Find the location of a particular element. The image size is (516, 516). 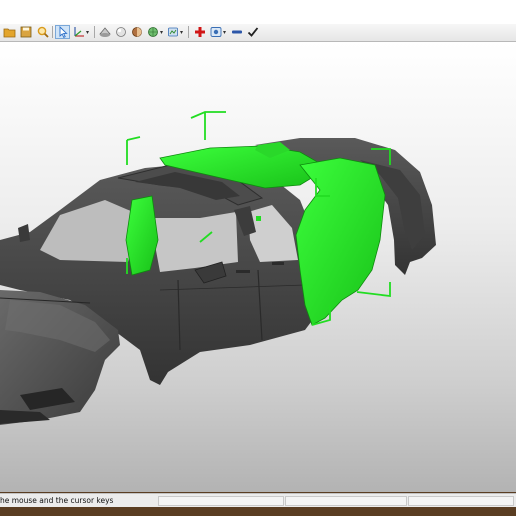

light-icon is located at coordinates (120, 32).